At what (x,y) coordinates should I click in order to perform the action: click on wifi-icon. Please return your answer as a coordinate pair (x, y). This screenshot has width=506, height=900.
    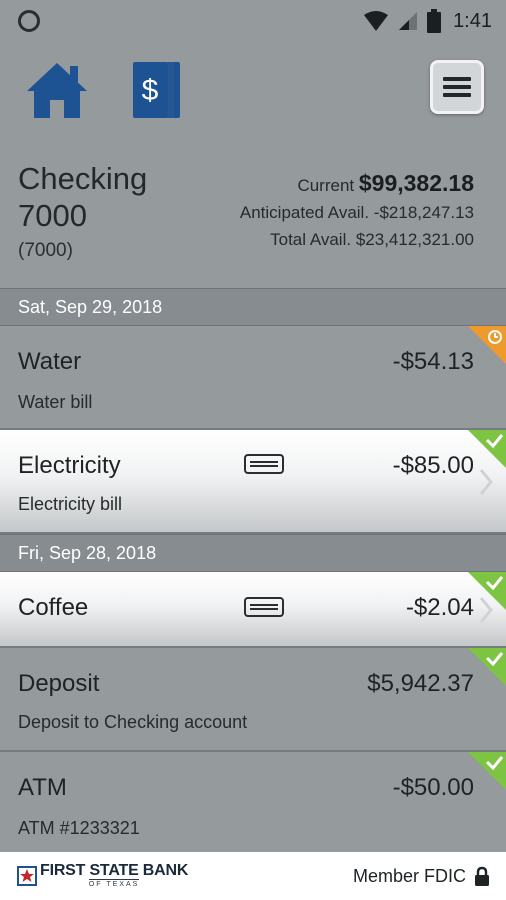
    Looking at the image, I should click on (376, 21).